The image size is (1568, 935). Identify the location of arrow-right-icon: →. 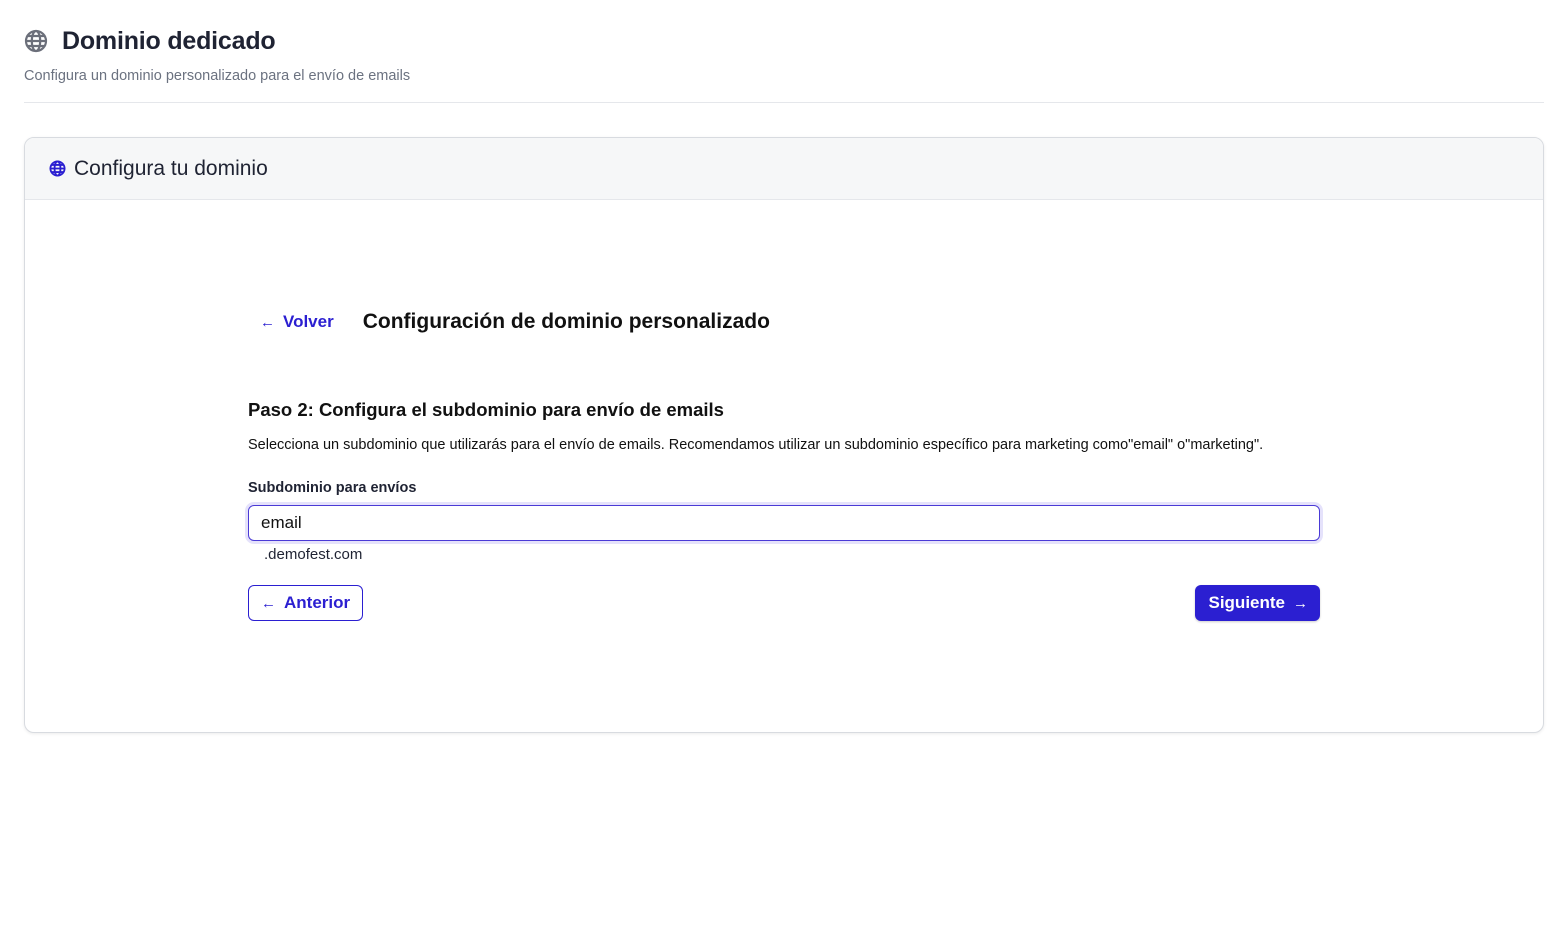
(1300, 603).